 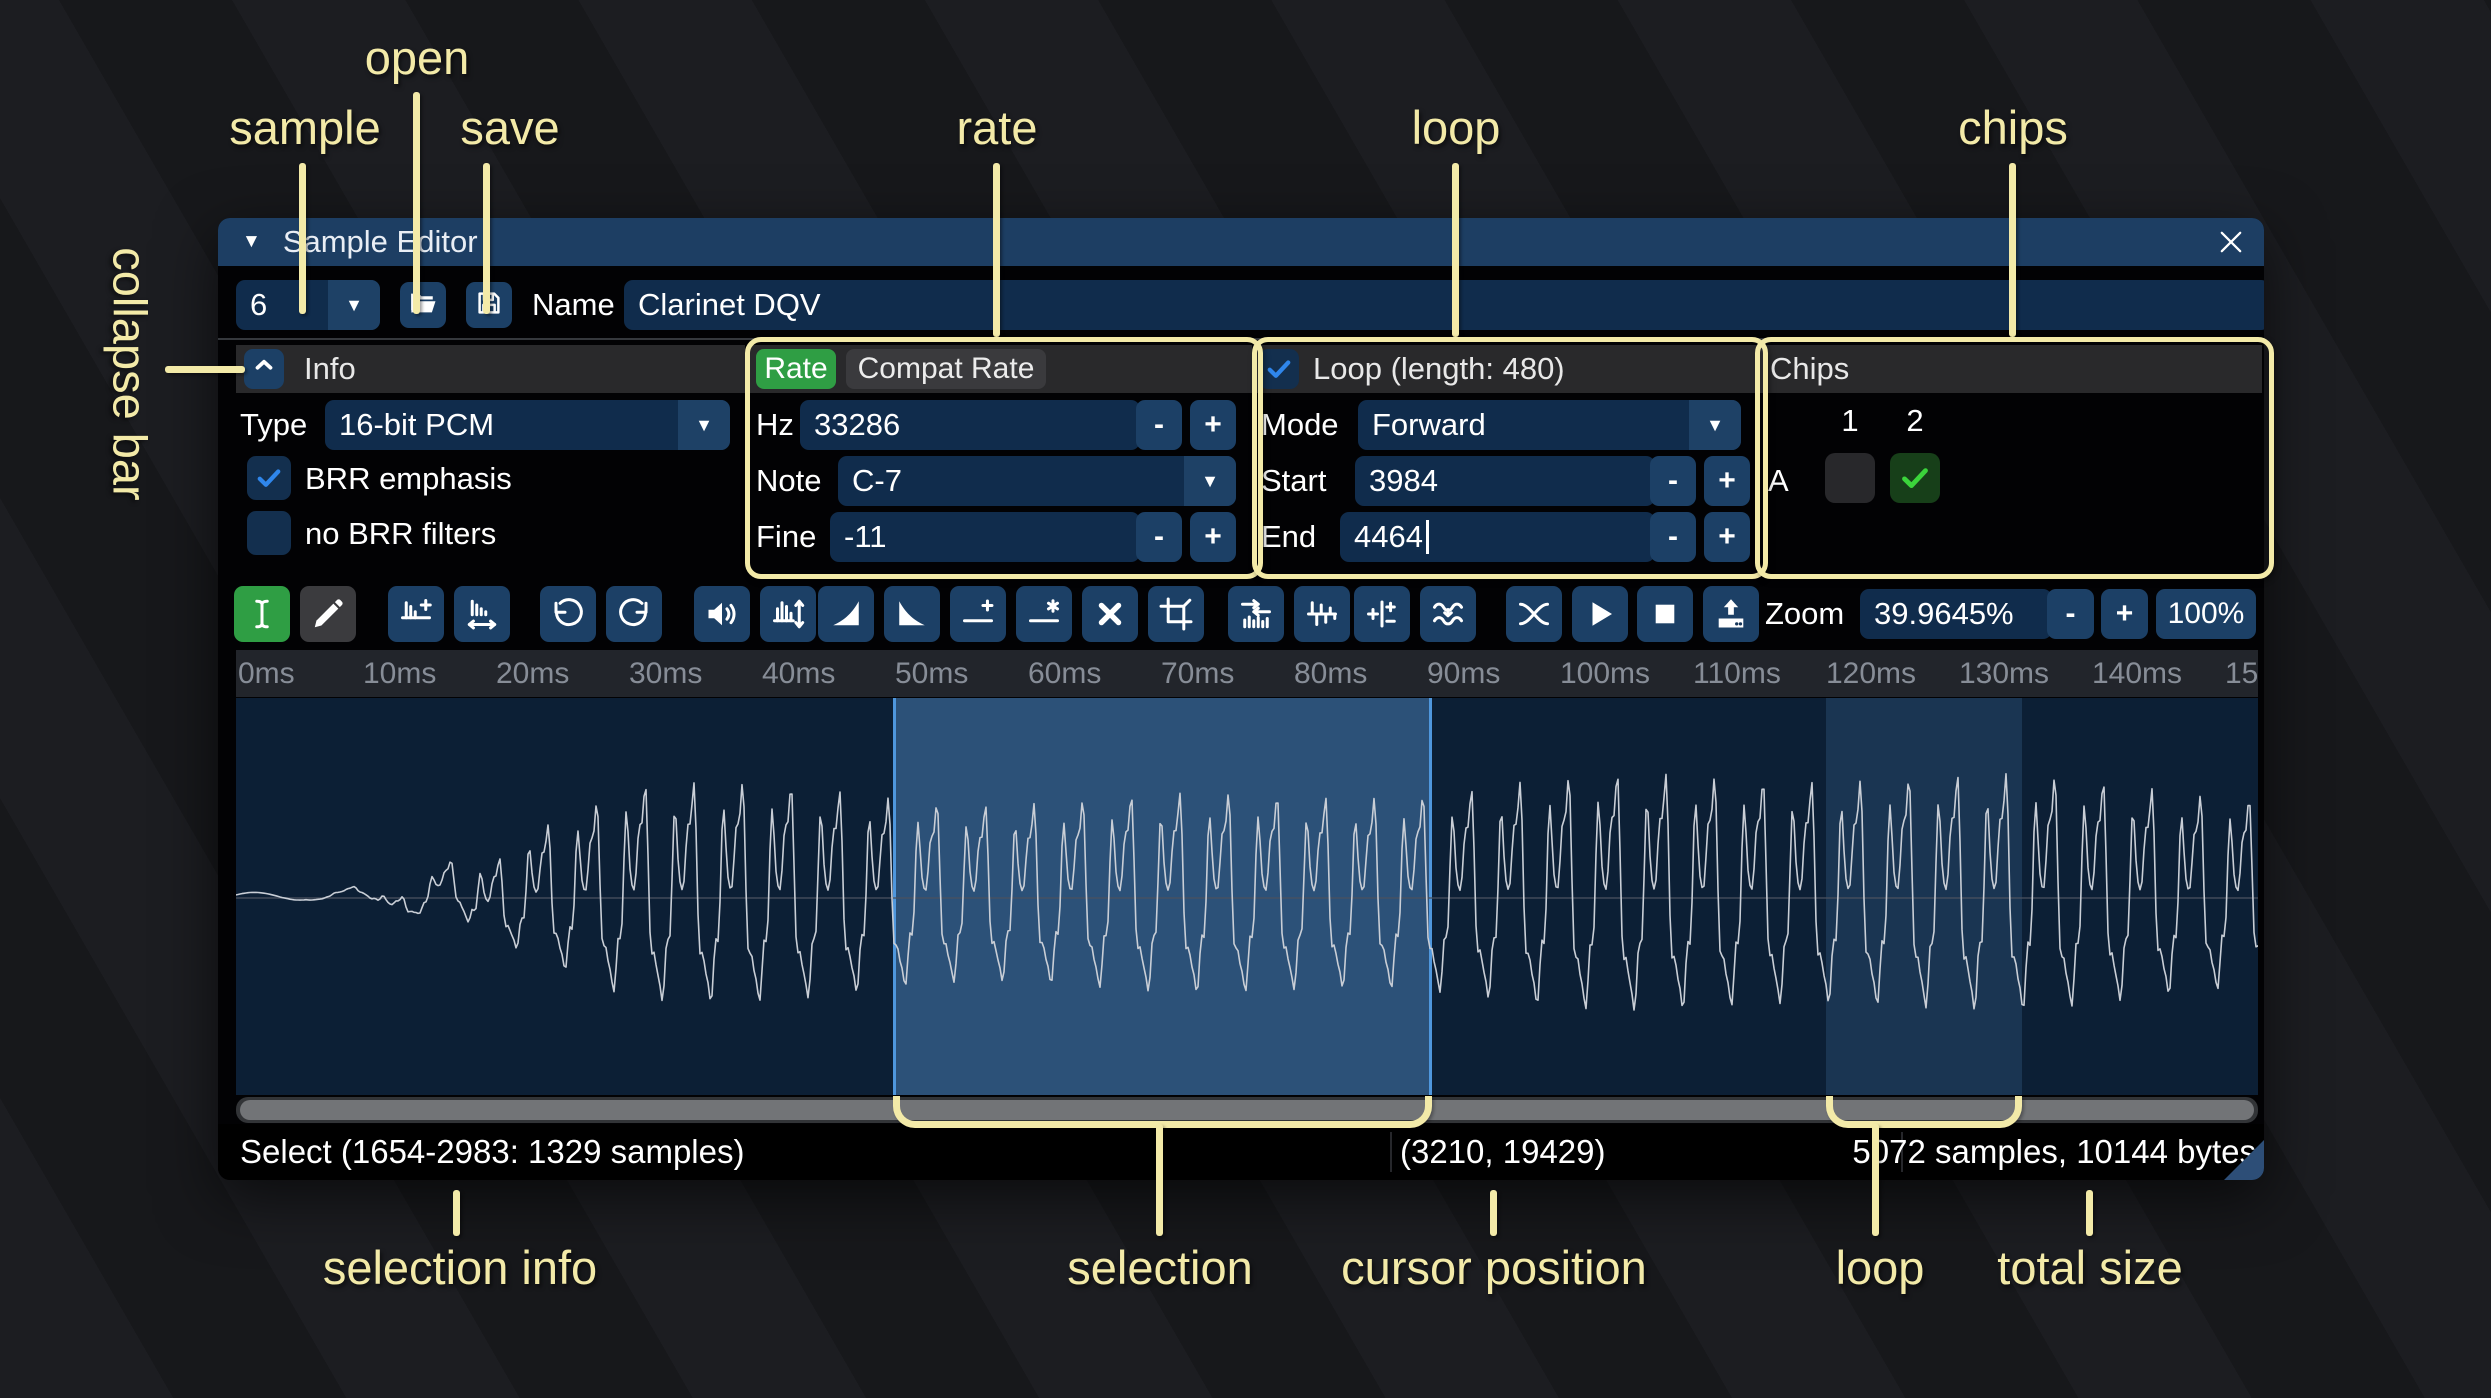 What do you see at coordinates (1159, 425) in the screenshot?
I see `hz-minus-button: -` at bounding box center [1159, 425].